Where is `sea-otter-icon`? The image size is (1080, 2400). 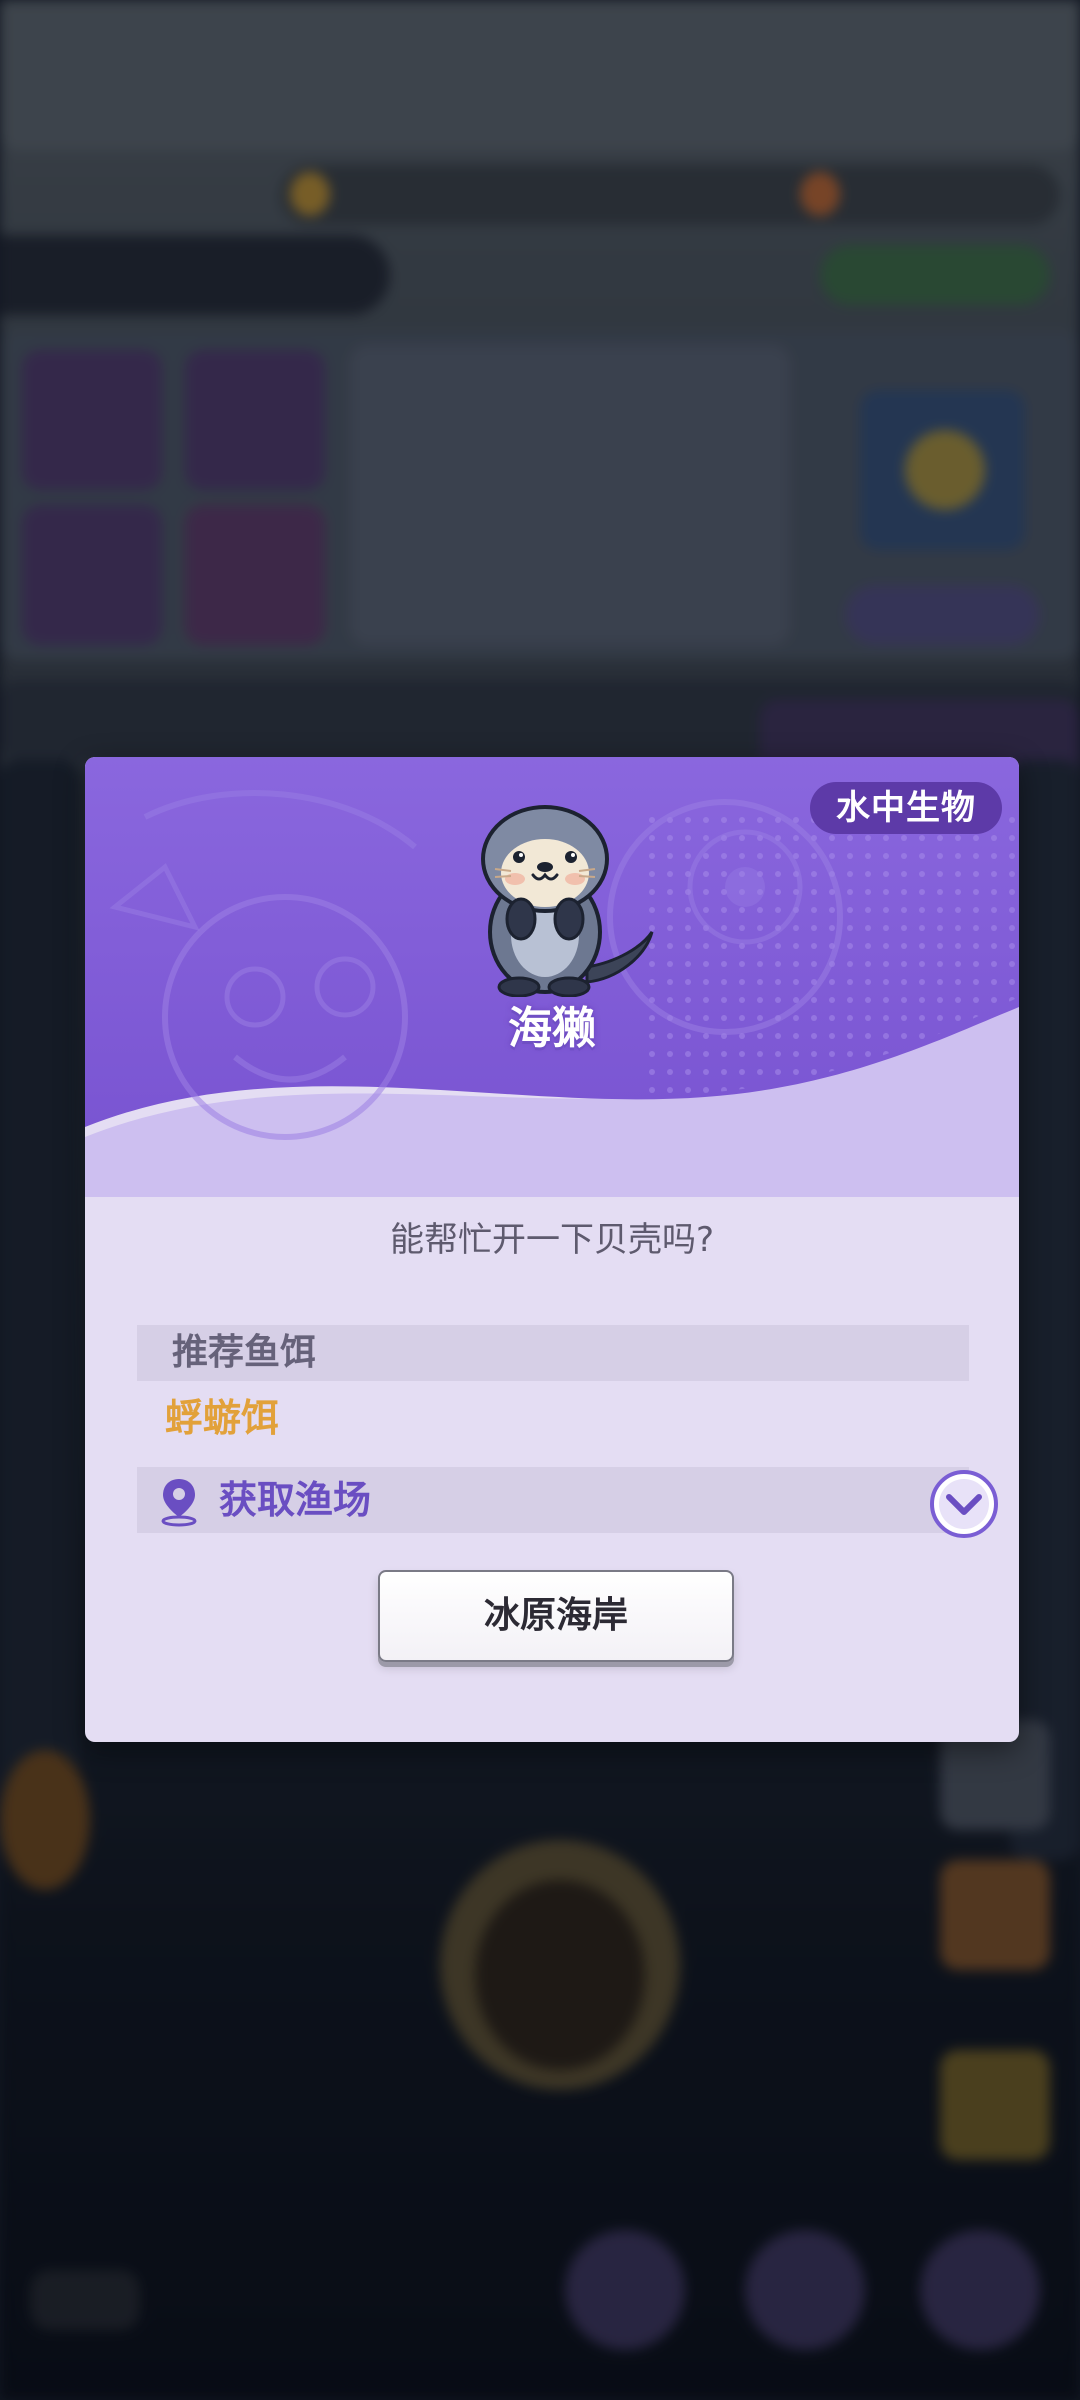 sea-otter-icon is located at coordinates (567, 901).